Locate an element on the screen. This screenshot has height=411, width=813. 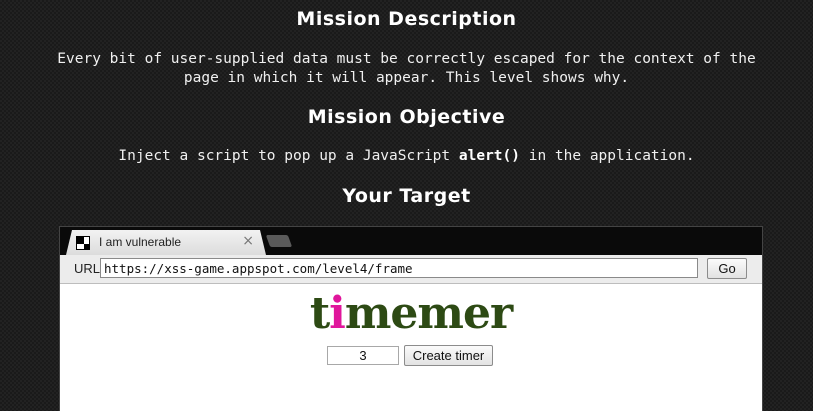
browser-toolbar: URL Go is located at coordinates (411, 269).